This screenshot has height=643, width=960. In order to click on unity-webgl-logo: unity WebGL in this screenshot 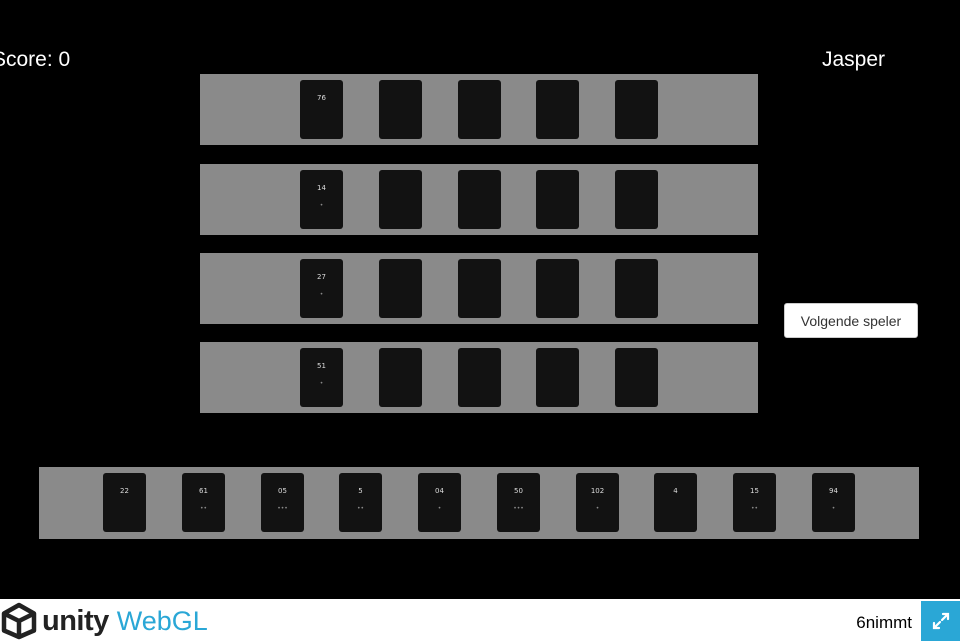, I will do `click(104, 621)`.